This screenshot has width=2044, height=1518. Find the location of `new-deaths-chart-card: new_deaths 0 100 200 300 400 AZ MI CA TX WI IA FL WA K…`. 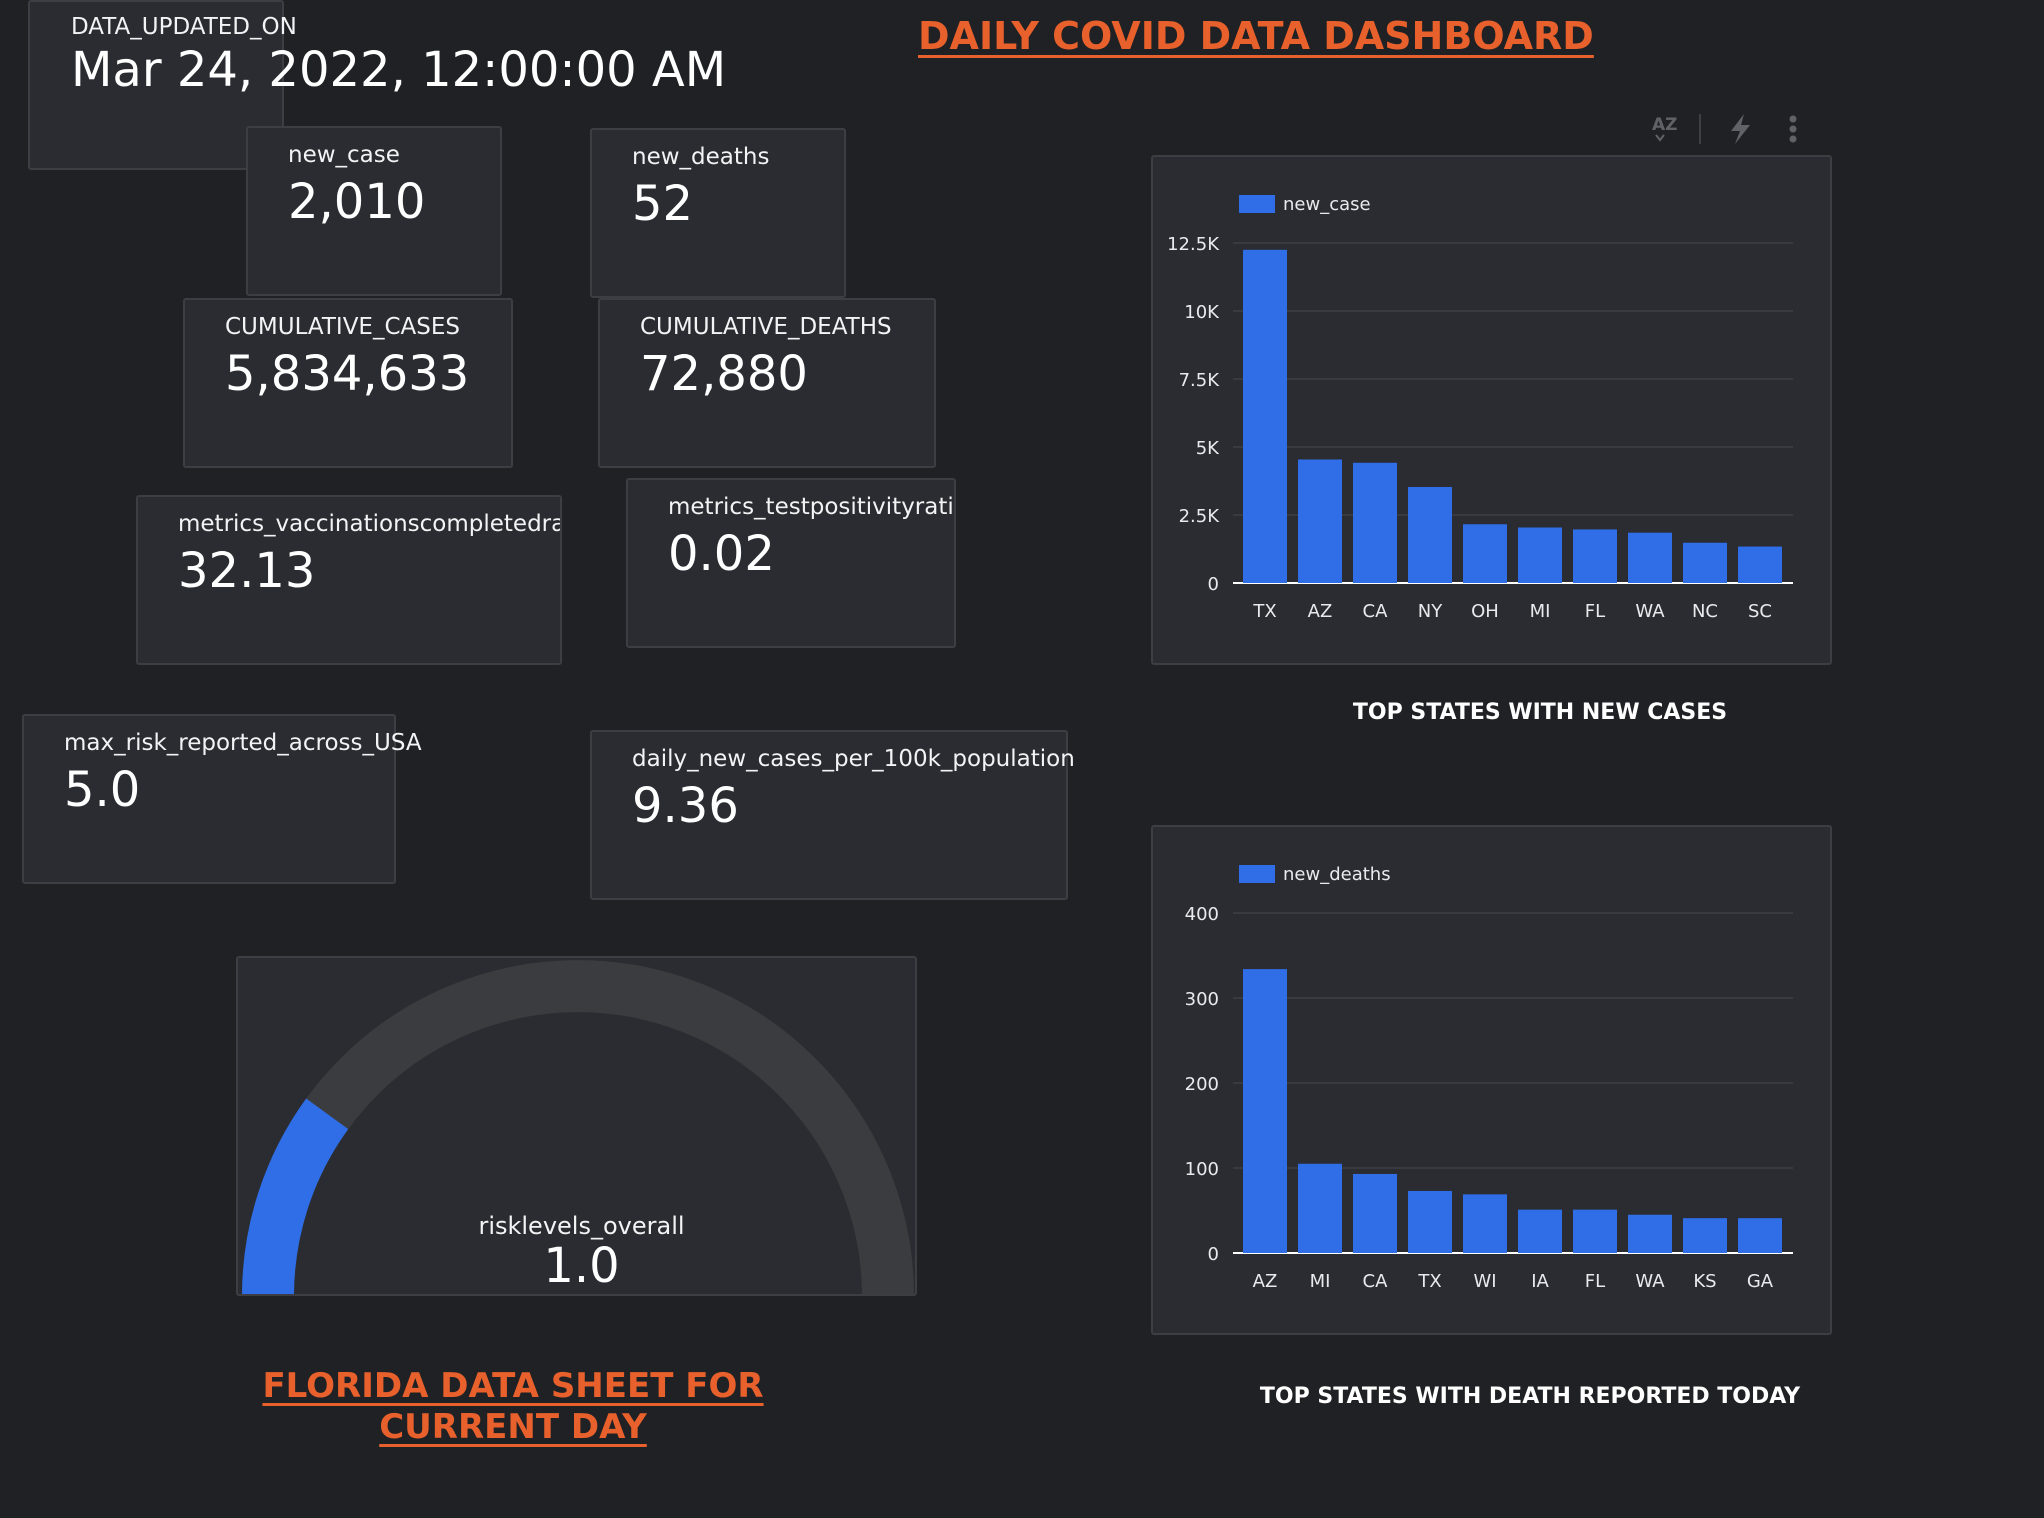

new-deaths-chart-card: new_deaths 0 100 200 300 400 AZ MI CA TX WI IA FL WA K… is located at coordinates (1491, 1080).